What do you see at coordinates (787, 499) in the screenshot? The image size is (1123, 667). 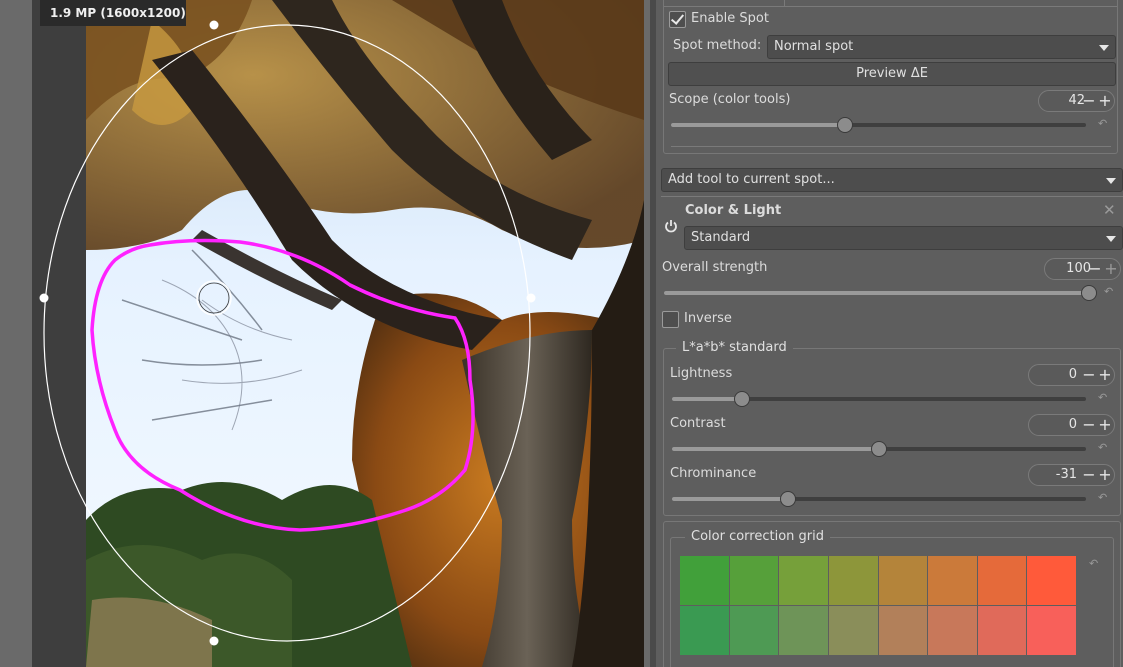 I see `chrominance-slider-knob` at bounding box center [787, 499].